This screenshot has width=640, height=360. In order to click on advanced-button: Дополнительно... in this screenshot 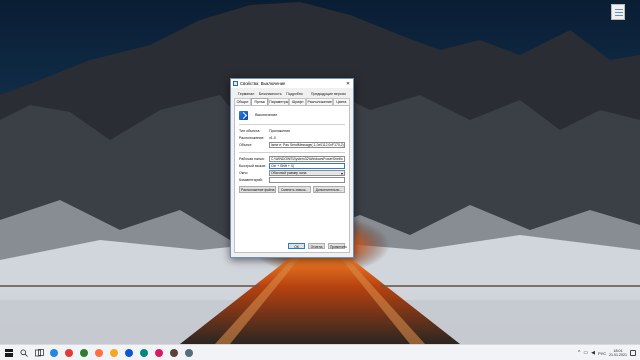, I will do `click(329, 189)`.